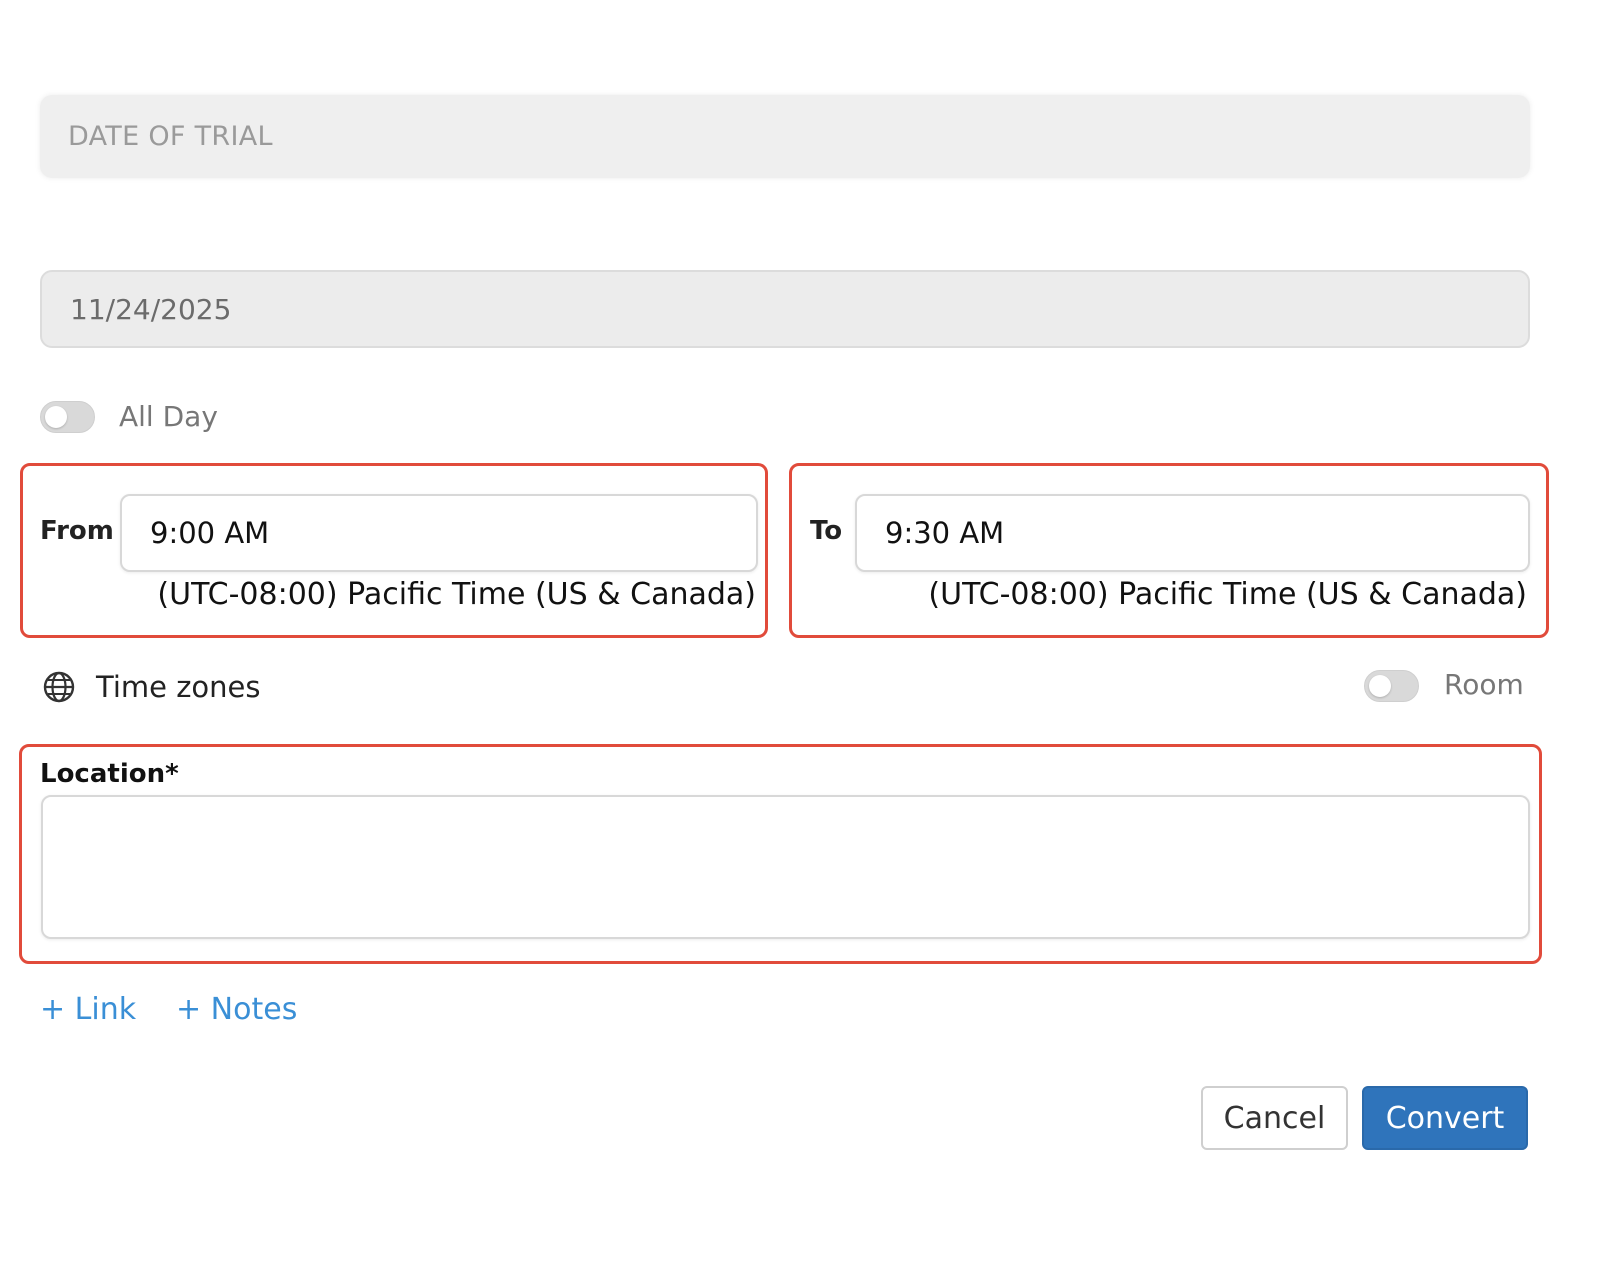 This screenshot has width=1617, height=1275. Describe the element at coordinates (1445, 1118) in the screenshot. I see `convert-button: Convert` at that location.